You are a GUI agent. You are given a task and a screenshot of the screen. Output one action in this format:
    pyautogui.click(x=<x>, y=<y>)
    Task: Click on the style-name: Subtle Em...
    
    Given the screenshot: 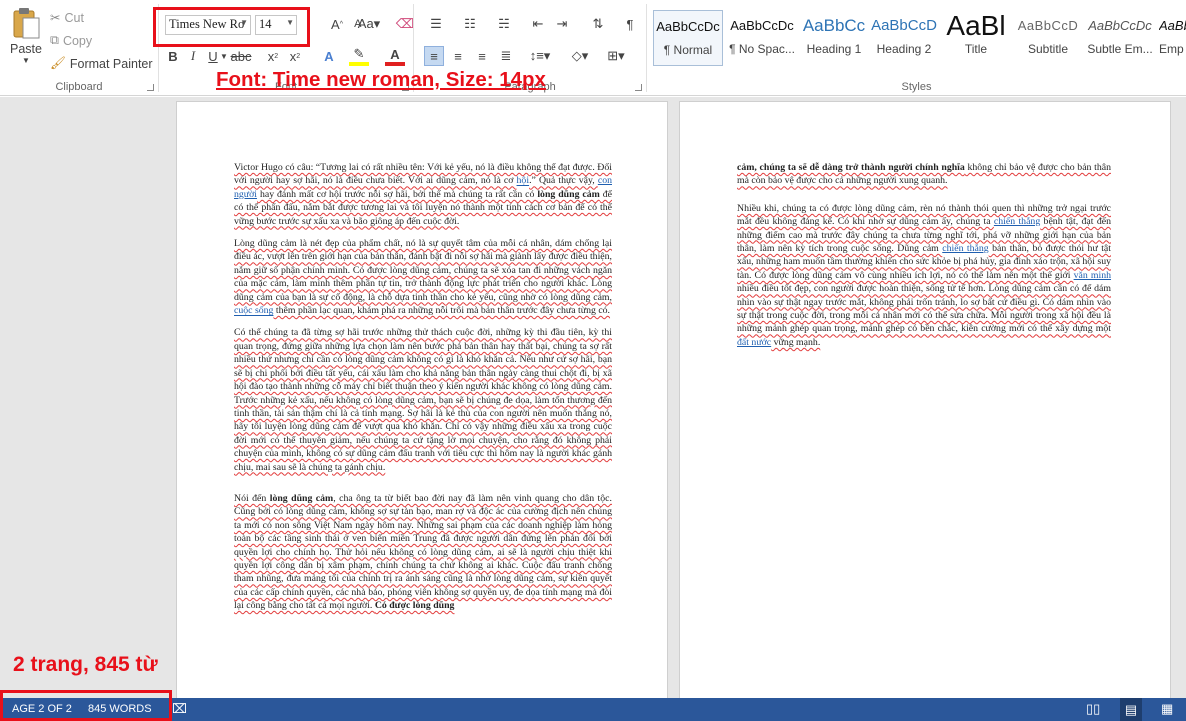 What is the action you would take?
    pyautogui.click(x=1120, y=49)
    